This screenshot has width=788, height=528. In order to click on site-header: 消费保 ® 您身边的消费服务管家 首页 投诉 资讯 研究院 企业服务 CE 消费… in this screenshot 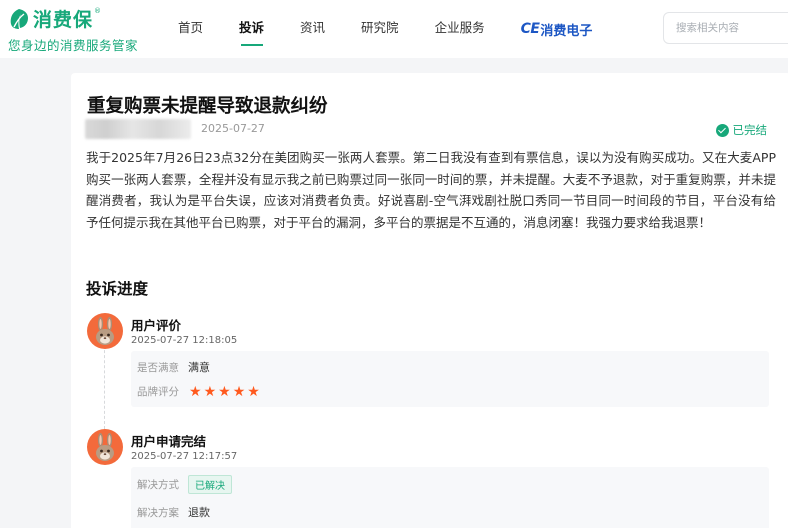, I will do `click(394, 29)`.